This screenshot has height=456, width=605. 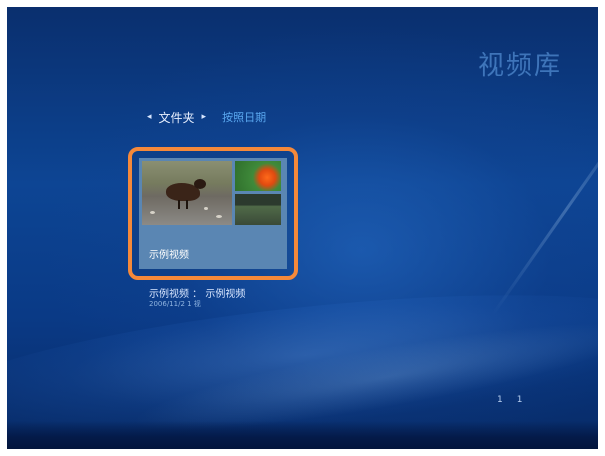 I want to click on video-thumbnail: 示例视频, so click(x=213, y=213).